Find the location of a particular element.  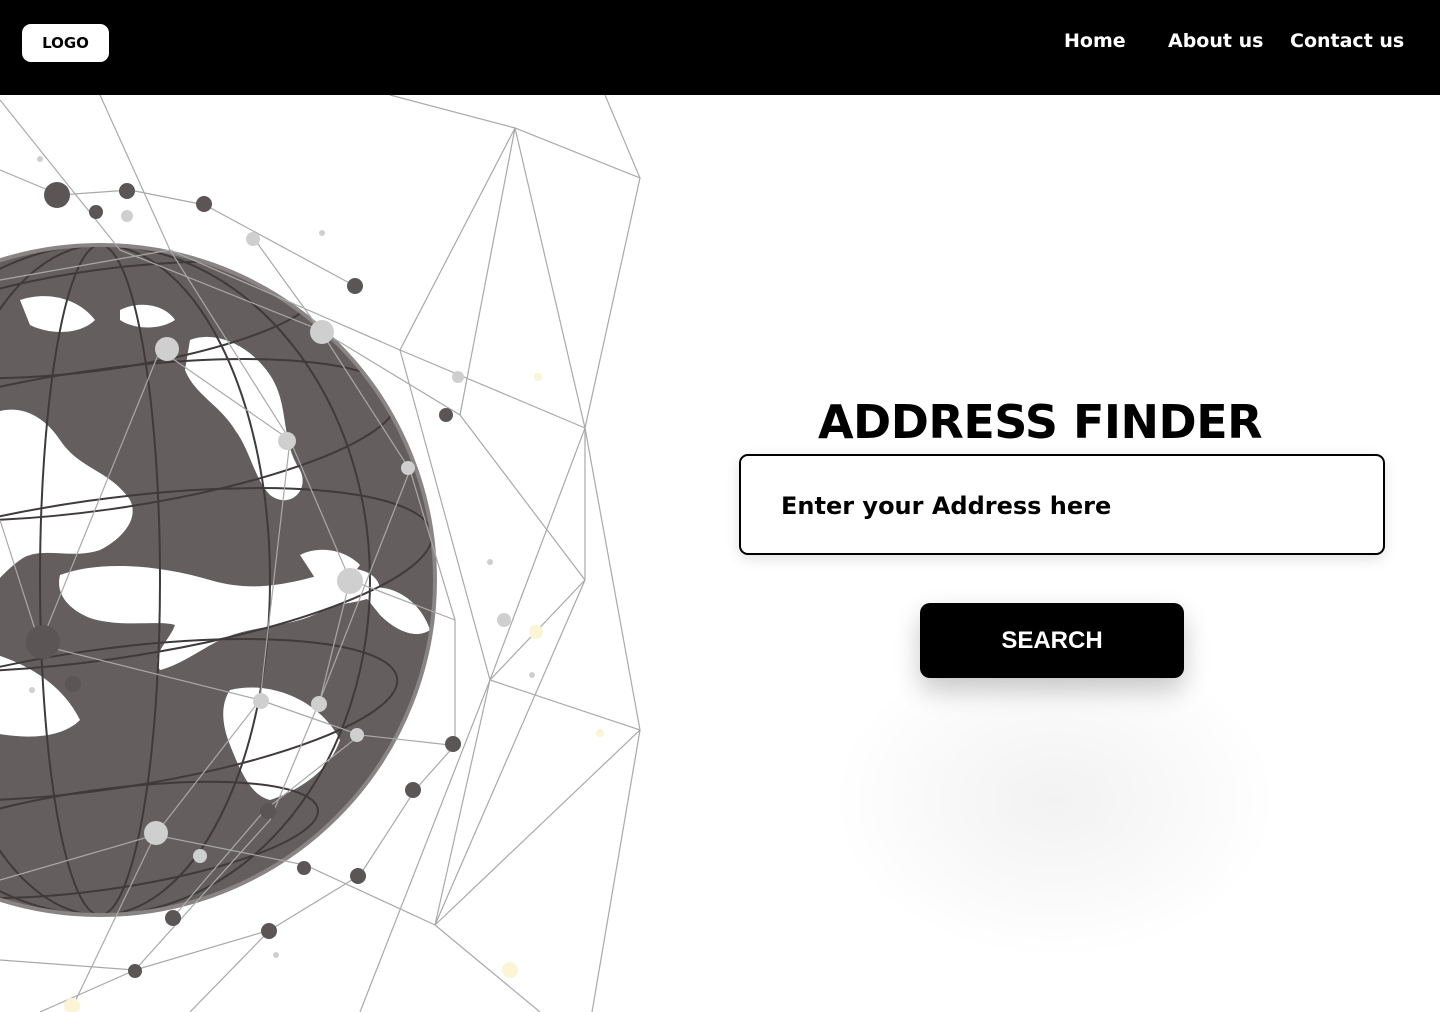

nav-link-contact-us: Contact us is located at coordinates (1347, 41).